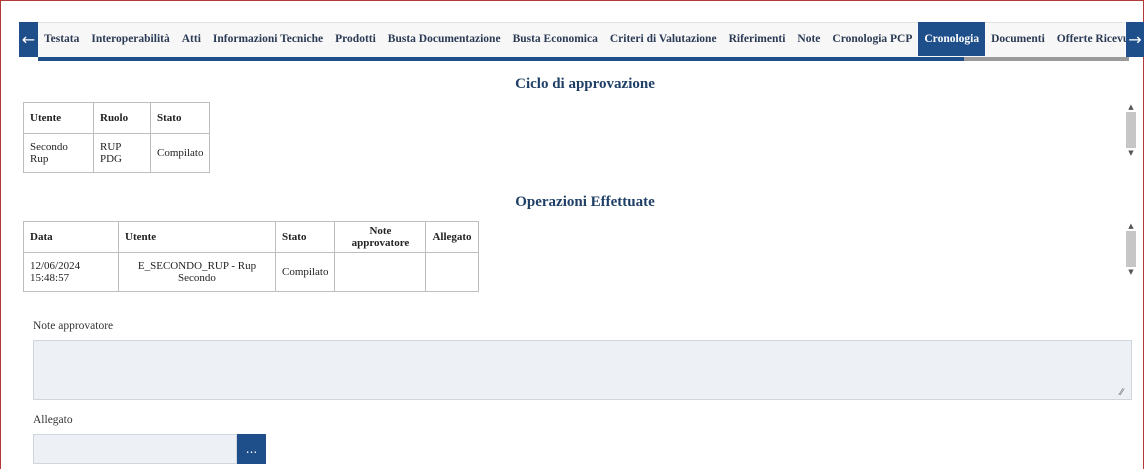  Describe the element at coordinates (380, 237) in the screenshot. I see `column-header-note-approvatore: Note approvatore` at that location.